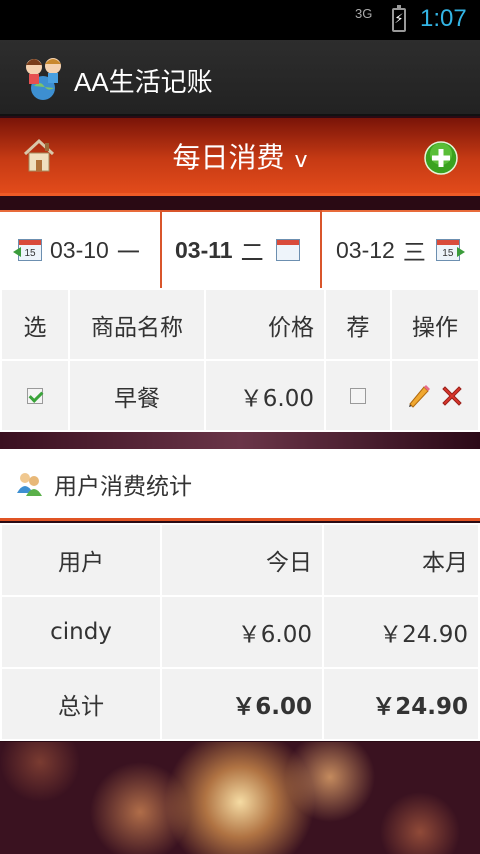 The width and height of the screenshot is (480, 854). I want to click on select-checkbox, so click(35, 396).